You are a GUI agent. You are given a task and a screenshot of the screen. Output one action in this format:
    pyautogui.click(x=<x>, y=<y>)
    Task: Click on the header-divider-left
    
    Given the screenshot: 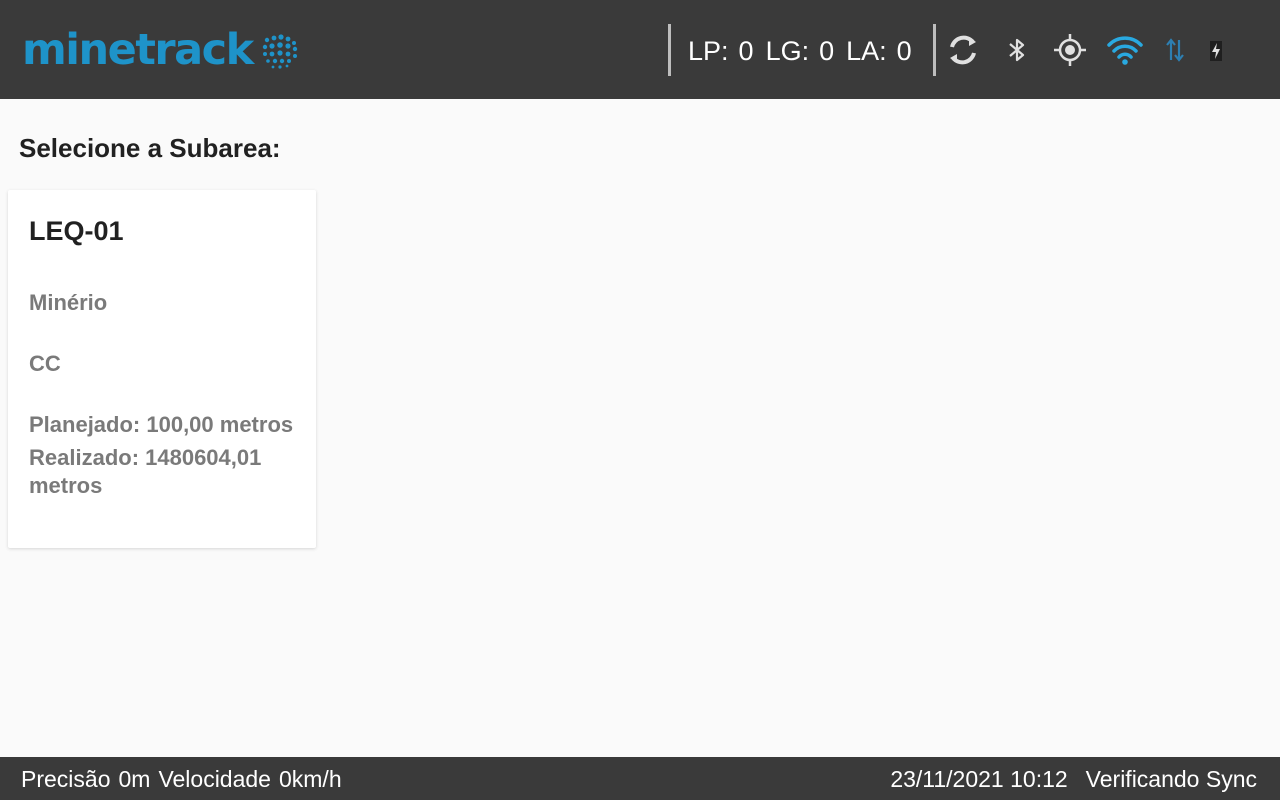 What is the action you would take?
    pyautogui.click(x=669, y=50)
    